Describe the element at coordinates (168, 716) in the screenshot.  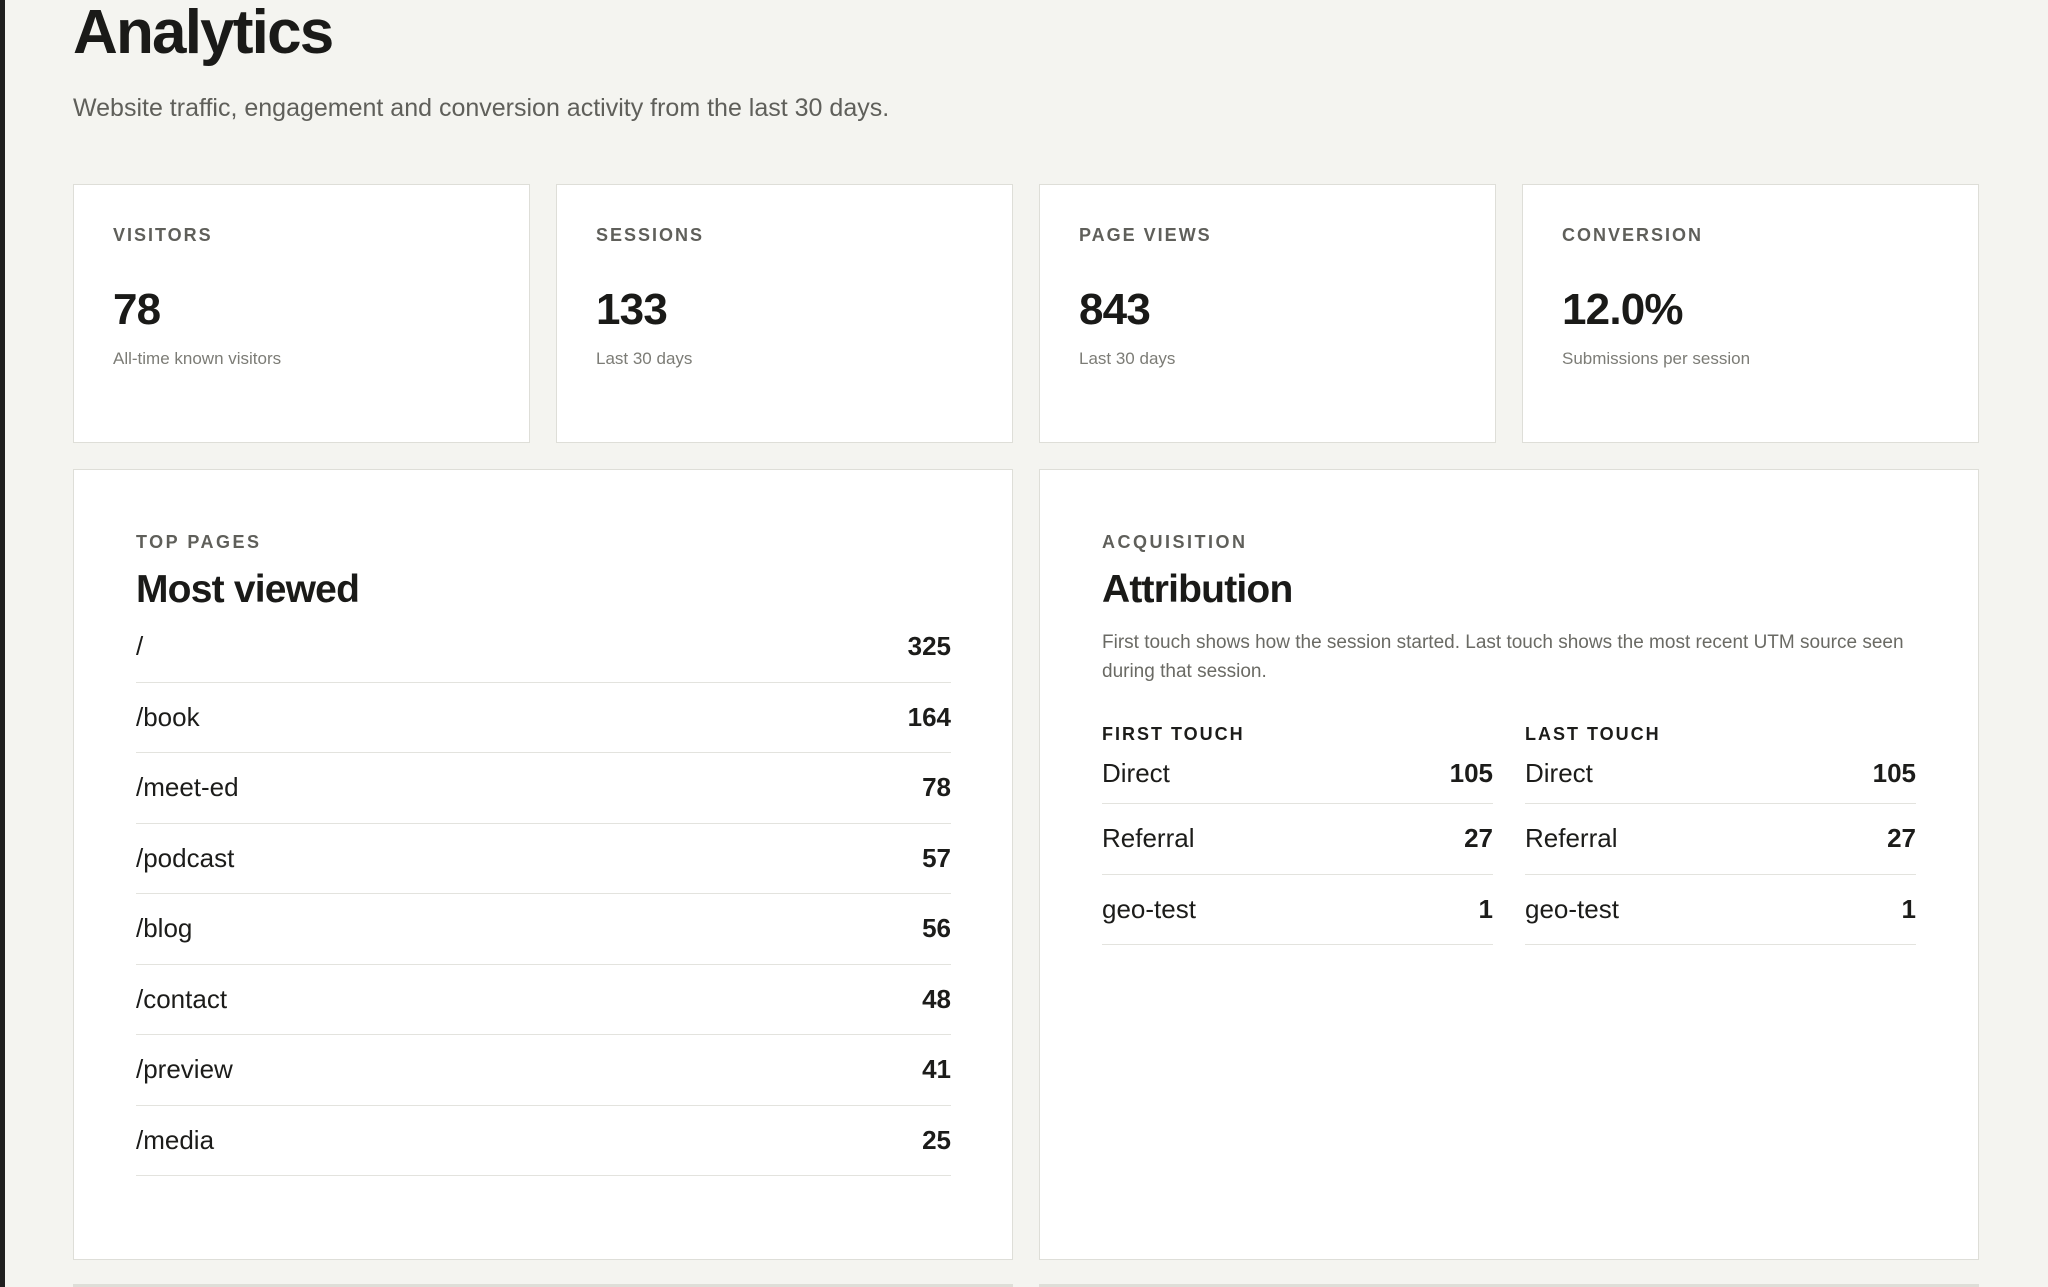
I see `page-path: /book` at that location.